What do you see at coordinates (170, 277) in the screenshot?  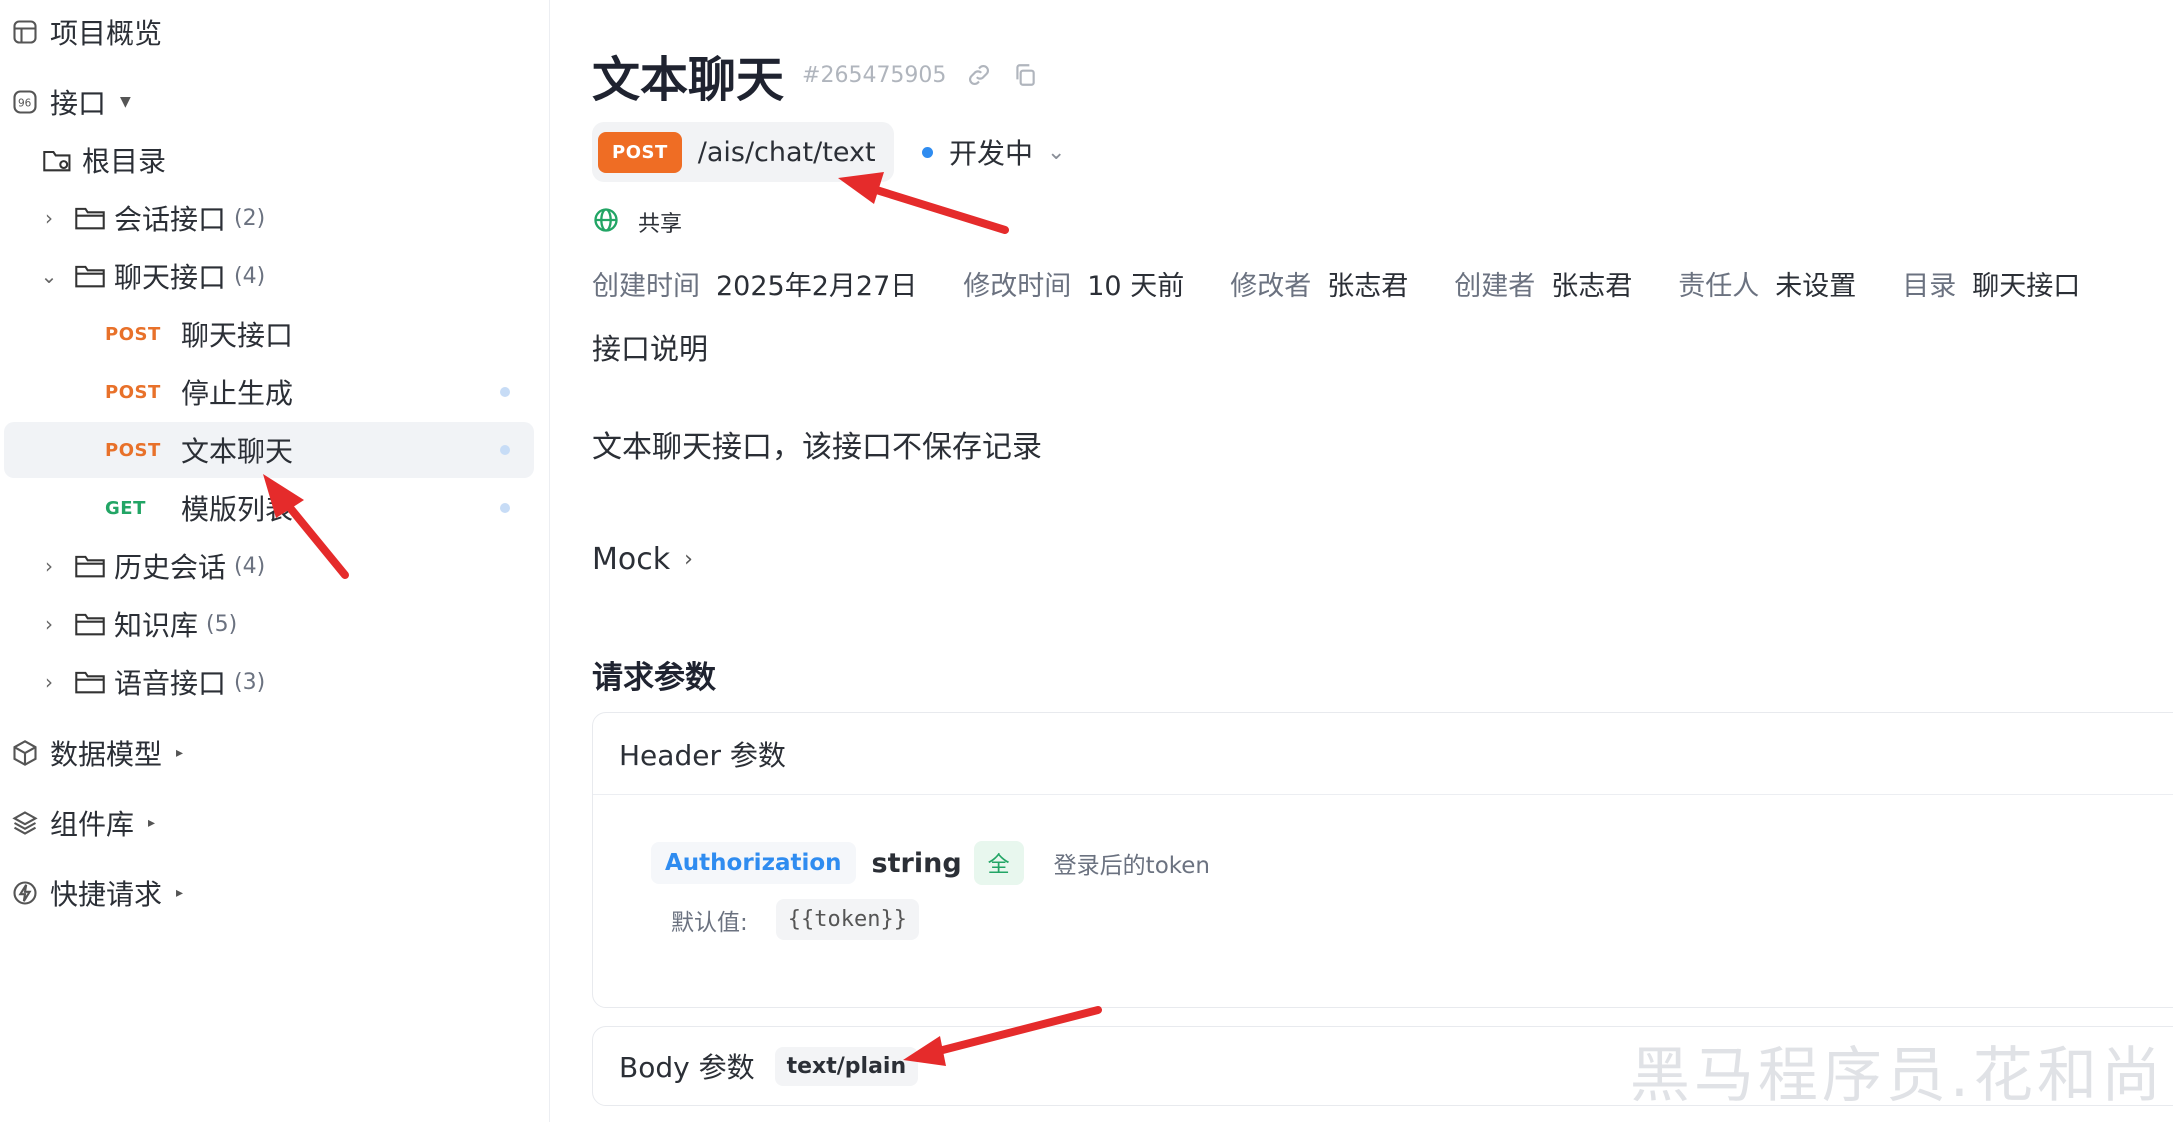 I see `tree-label: 聊天接口` at bounding box center [170, 277].